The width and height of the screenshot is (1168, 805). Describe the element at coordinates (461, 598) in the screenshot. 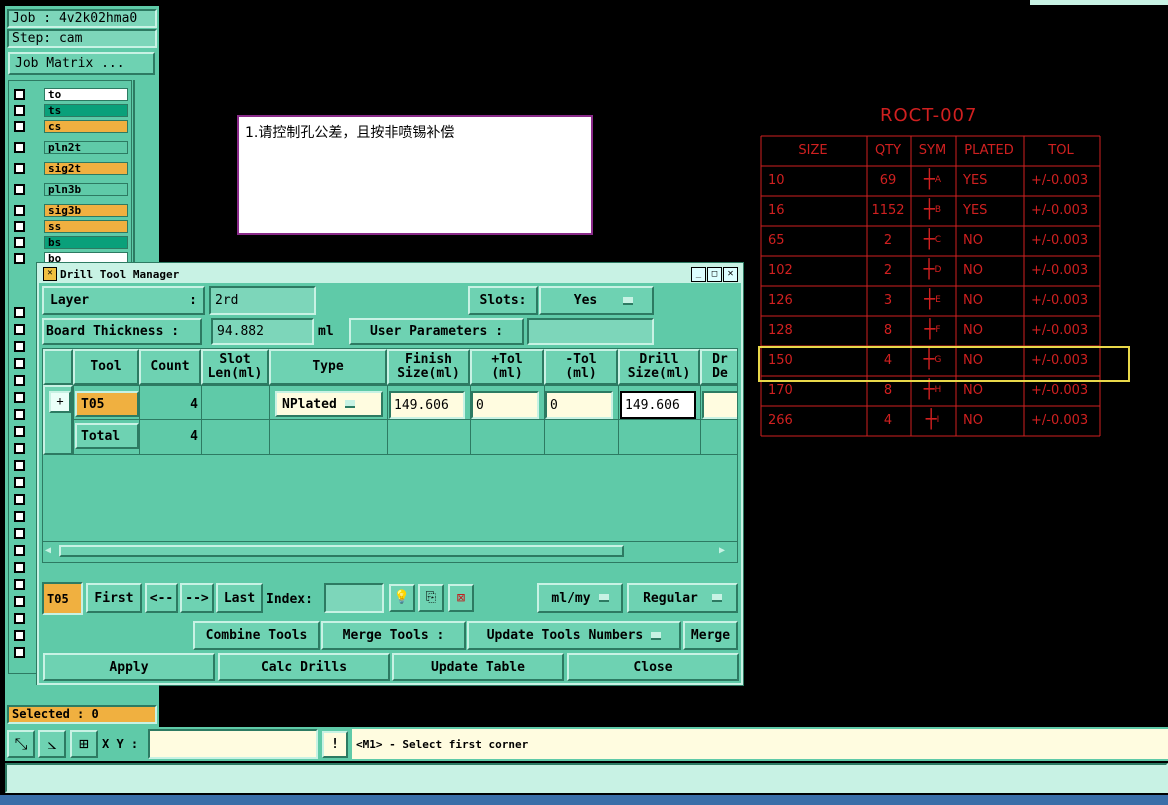

I see `delete-icon: ⊠` at that location.